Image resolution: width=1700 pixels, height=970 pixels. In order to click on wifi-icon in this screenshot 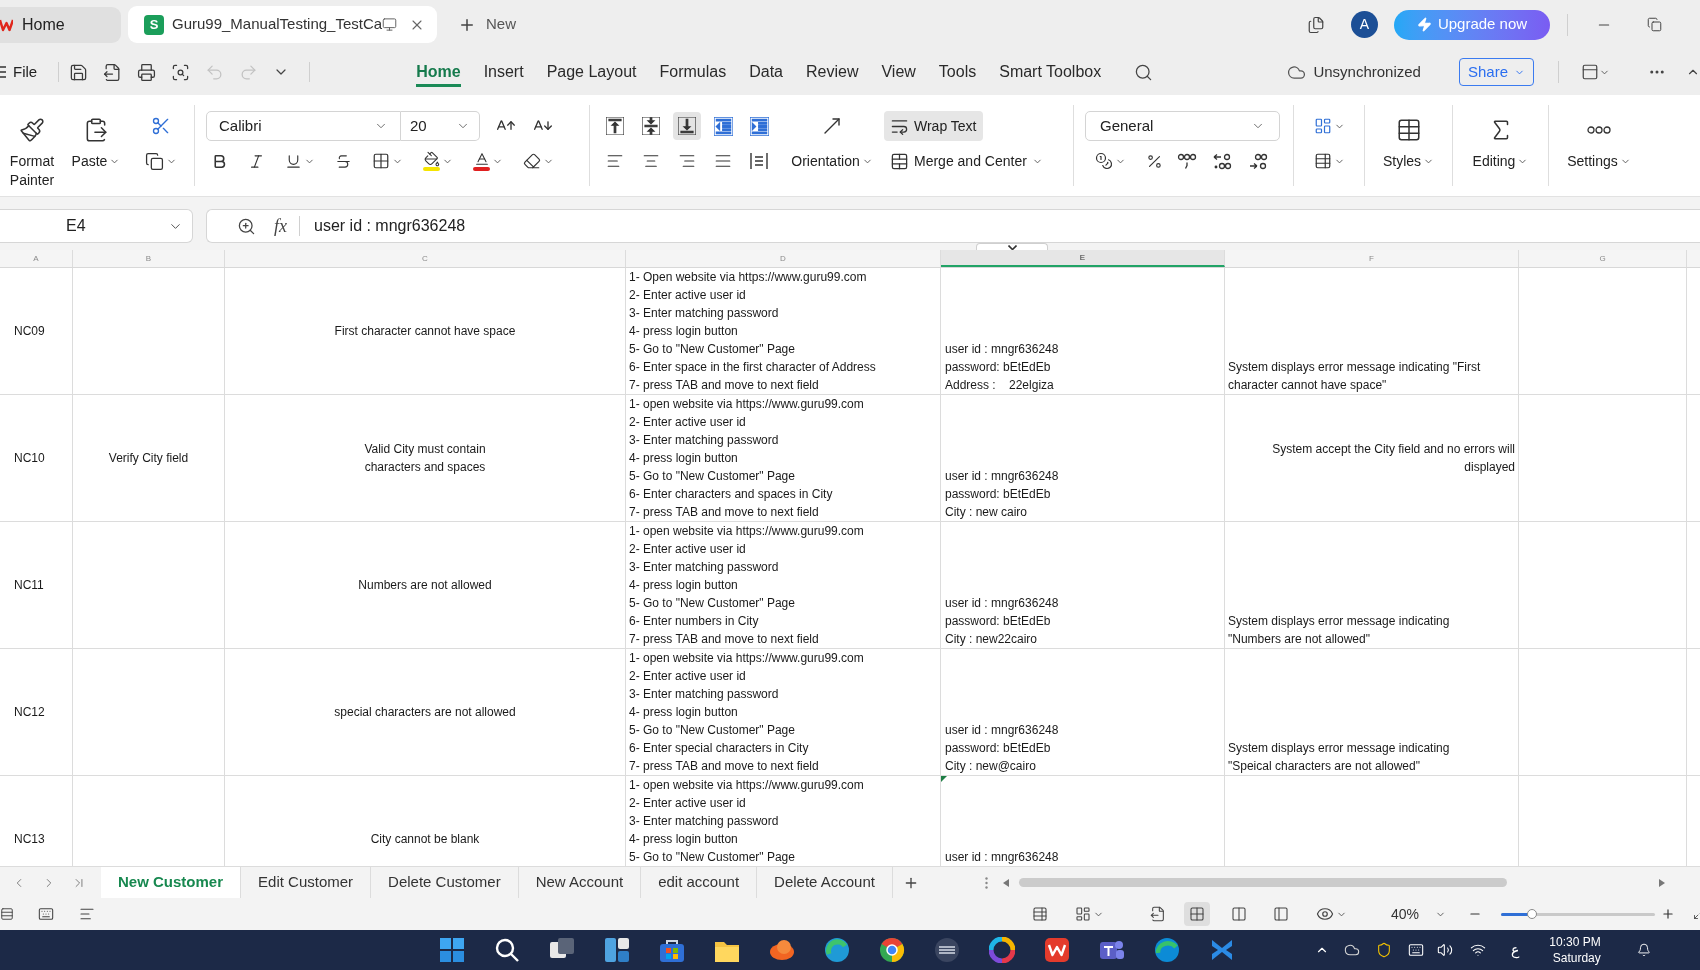, I will do `click(1478, 950)`.